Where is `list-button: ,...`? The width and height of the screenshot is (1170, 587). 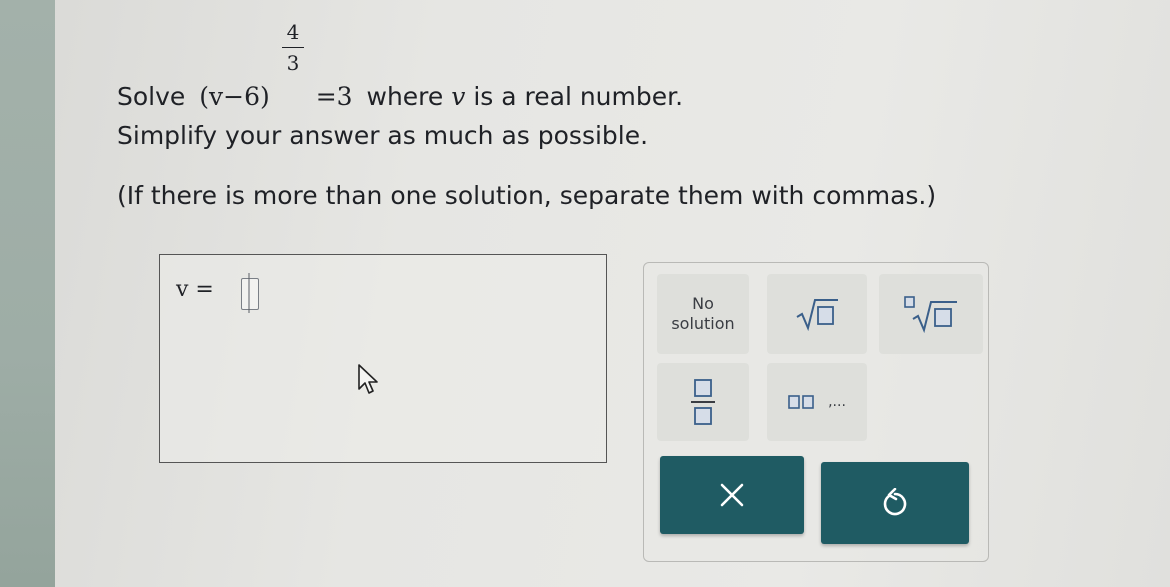 list-button: ,... is located at coordinates (817, 402).